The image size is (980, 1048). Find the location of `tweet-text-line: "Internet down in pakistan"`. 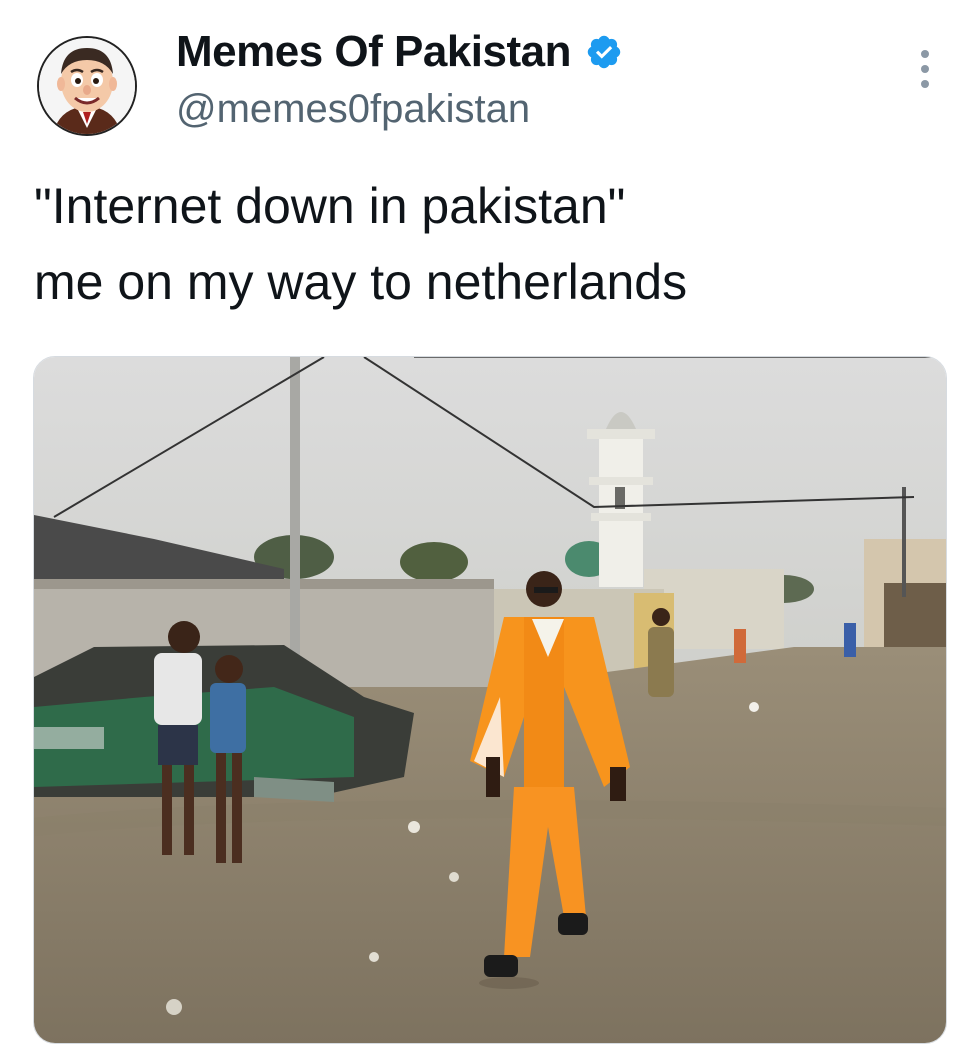

tweet-text-line: "Internet down in pakistan" is located at coordinates (330, 206).